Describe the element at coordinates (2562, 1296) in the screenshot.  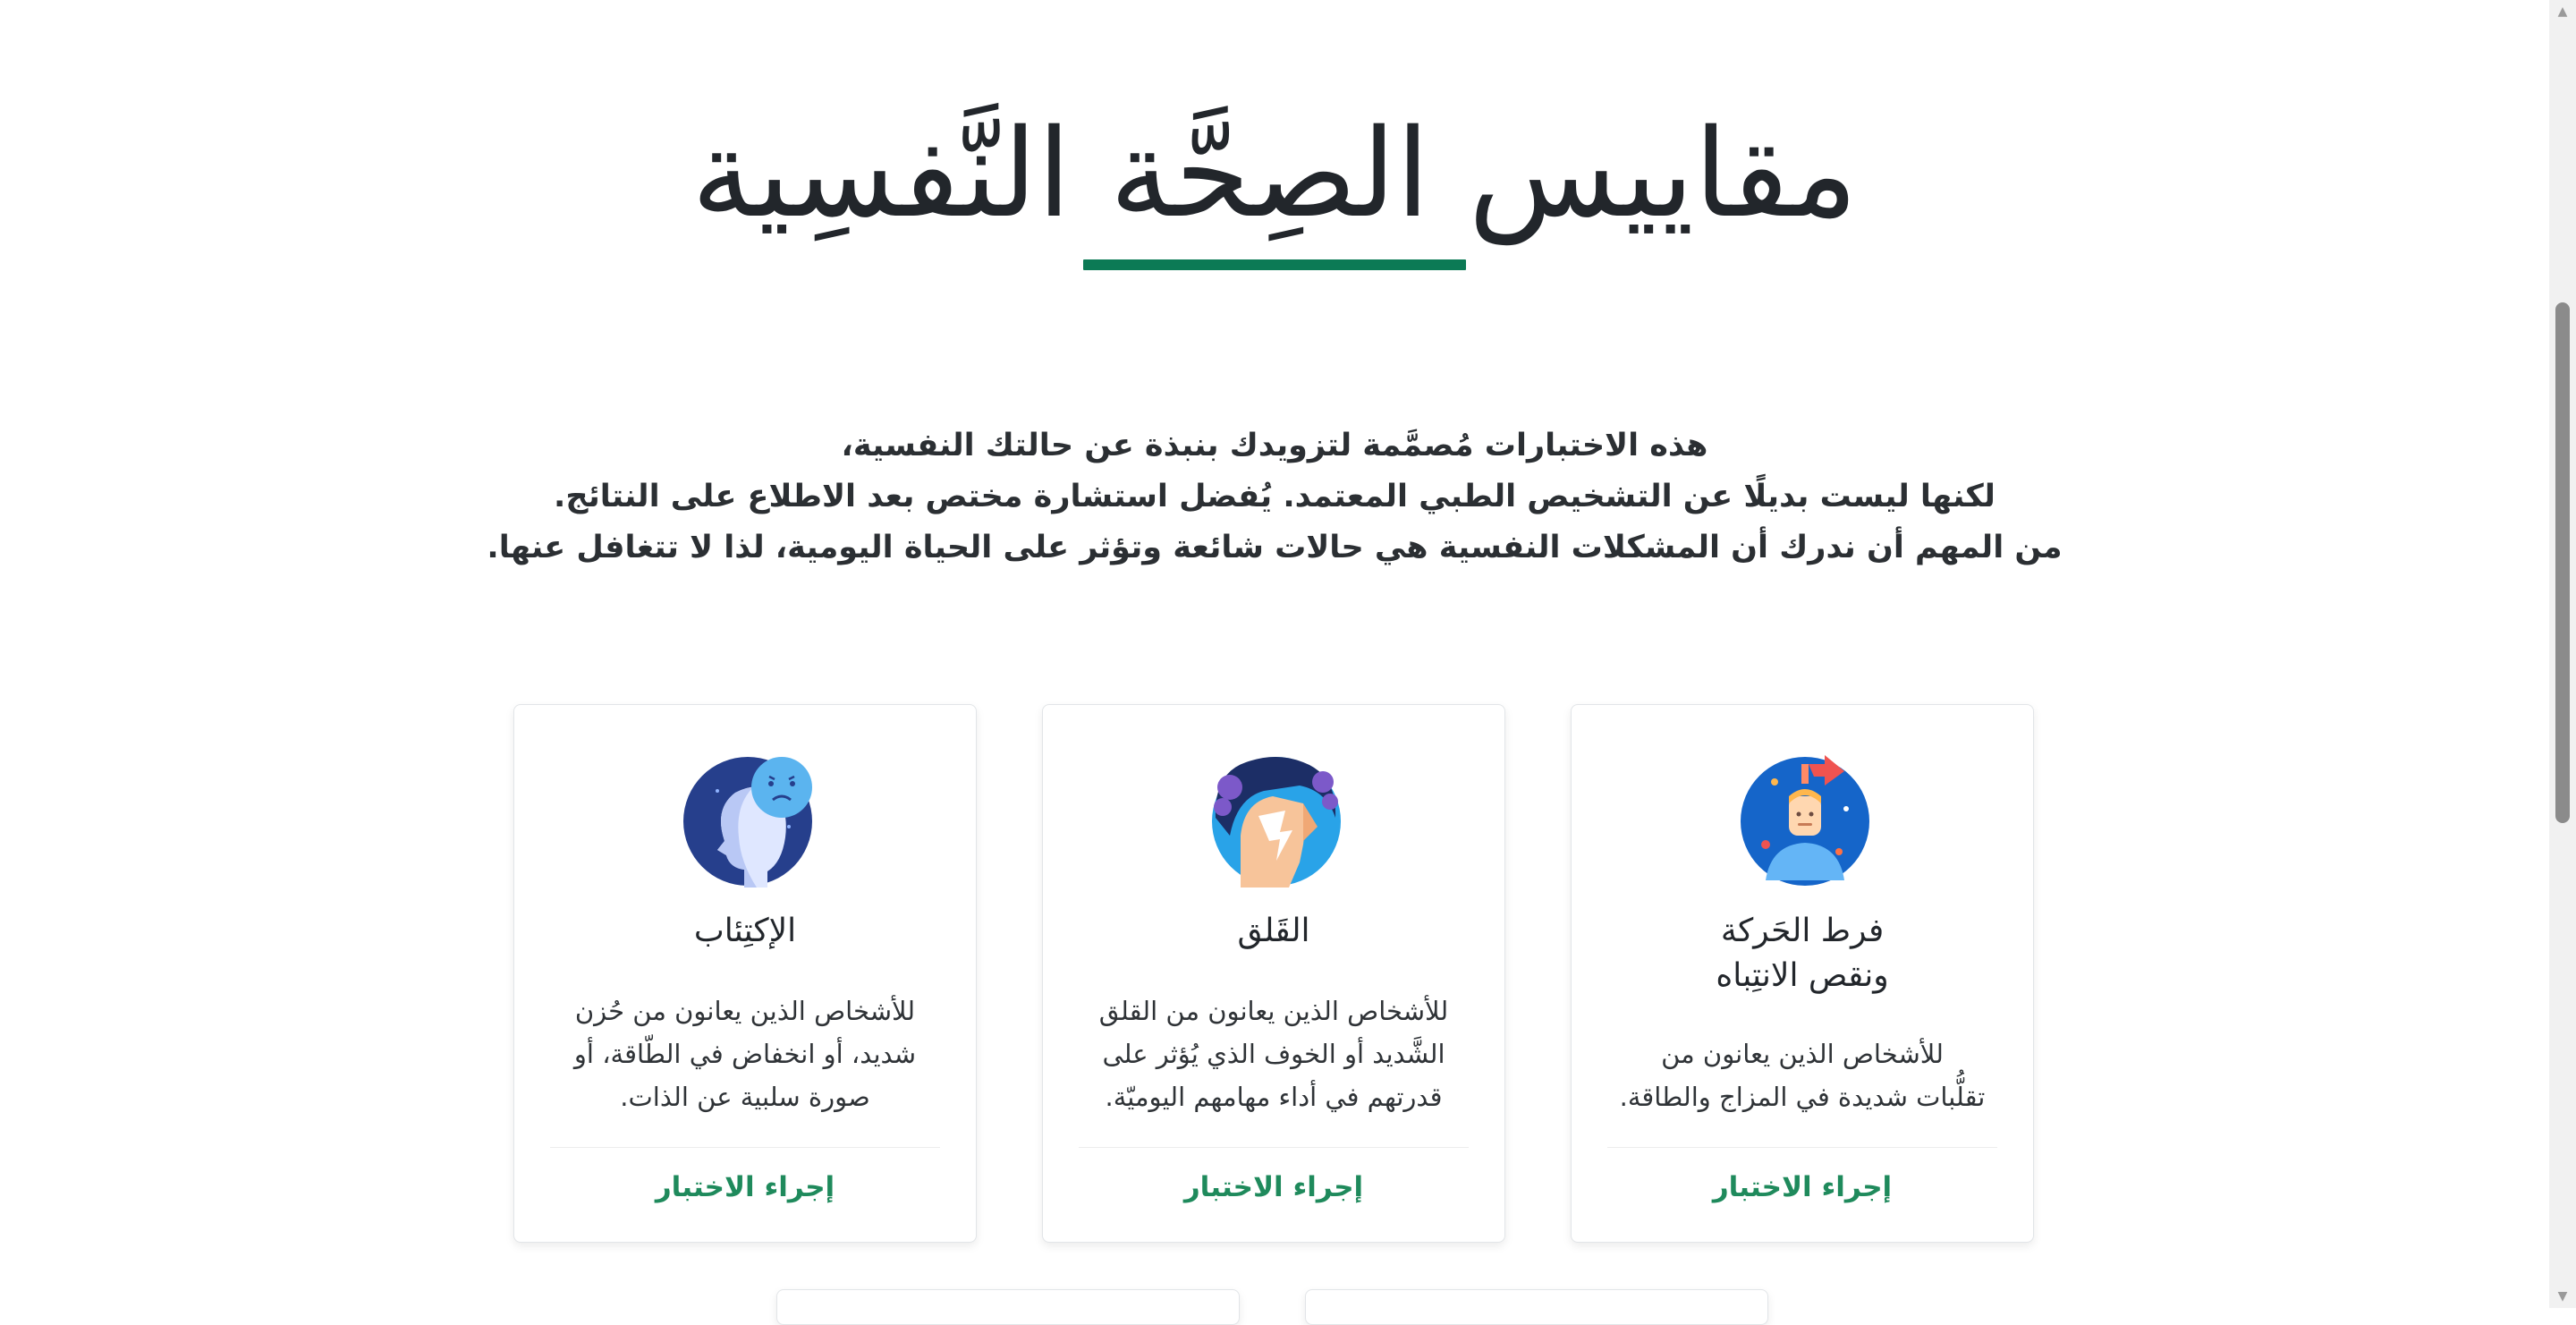
I see `scroll-down-icon: ▼` at that location.